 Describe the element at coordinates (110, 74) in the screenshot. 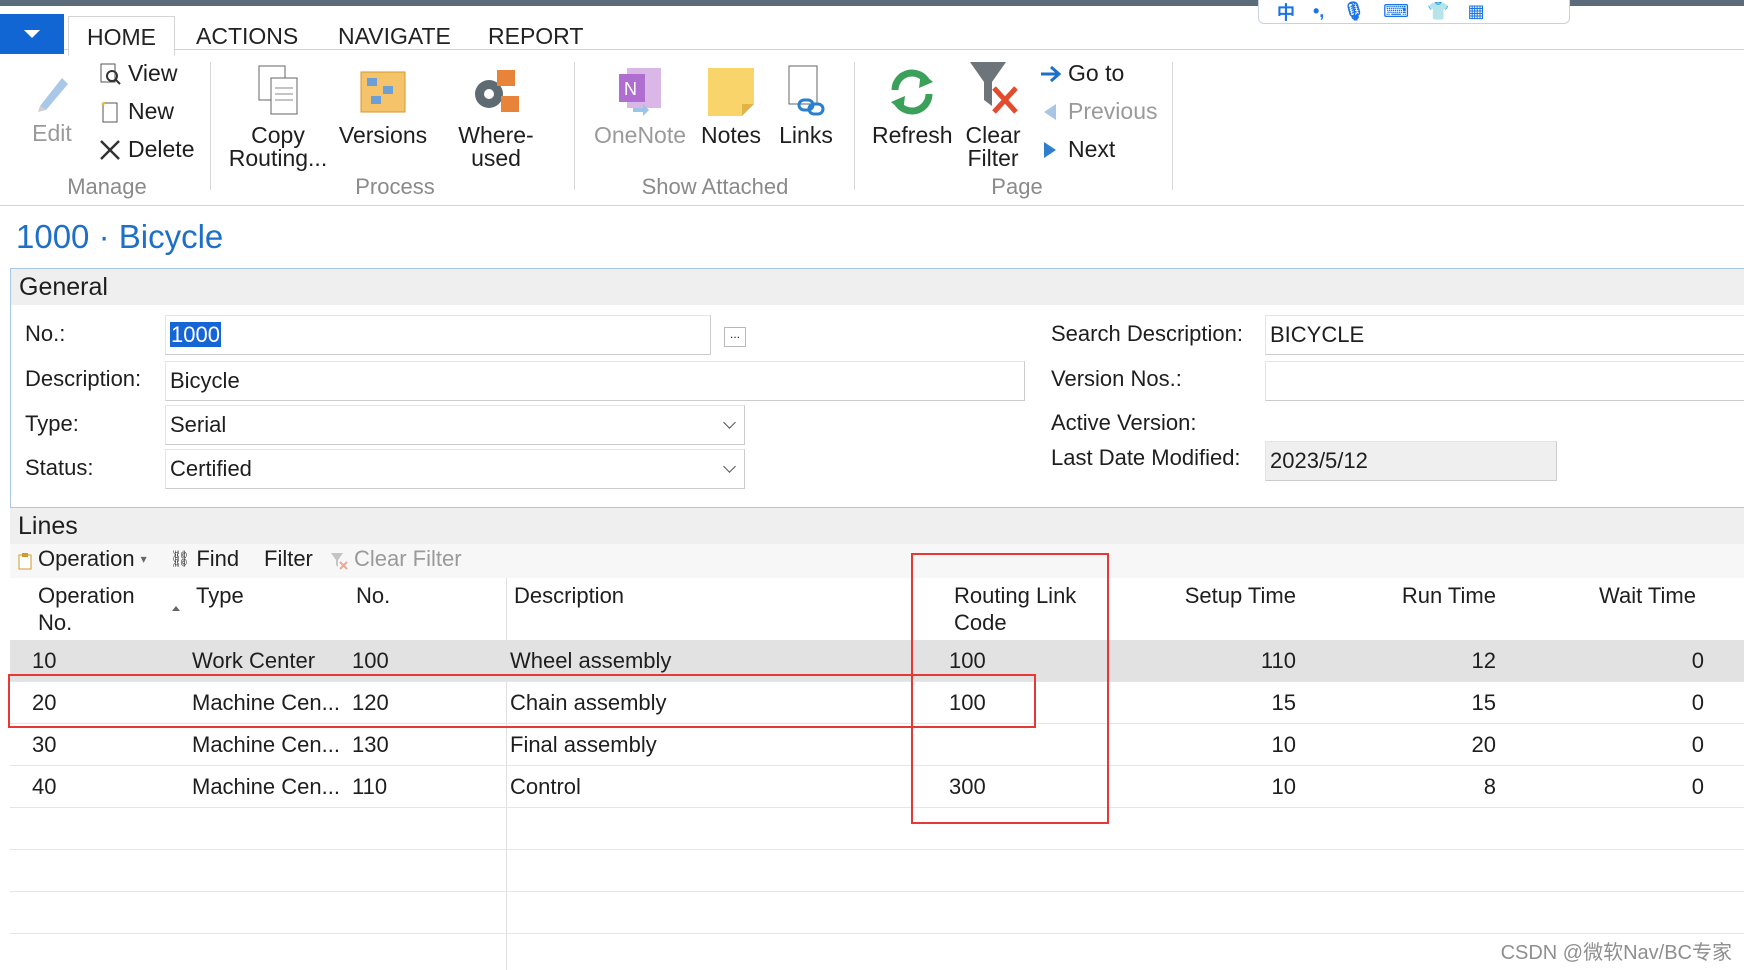

I see `view-icon` at that location.